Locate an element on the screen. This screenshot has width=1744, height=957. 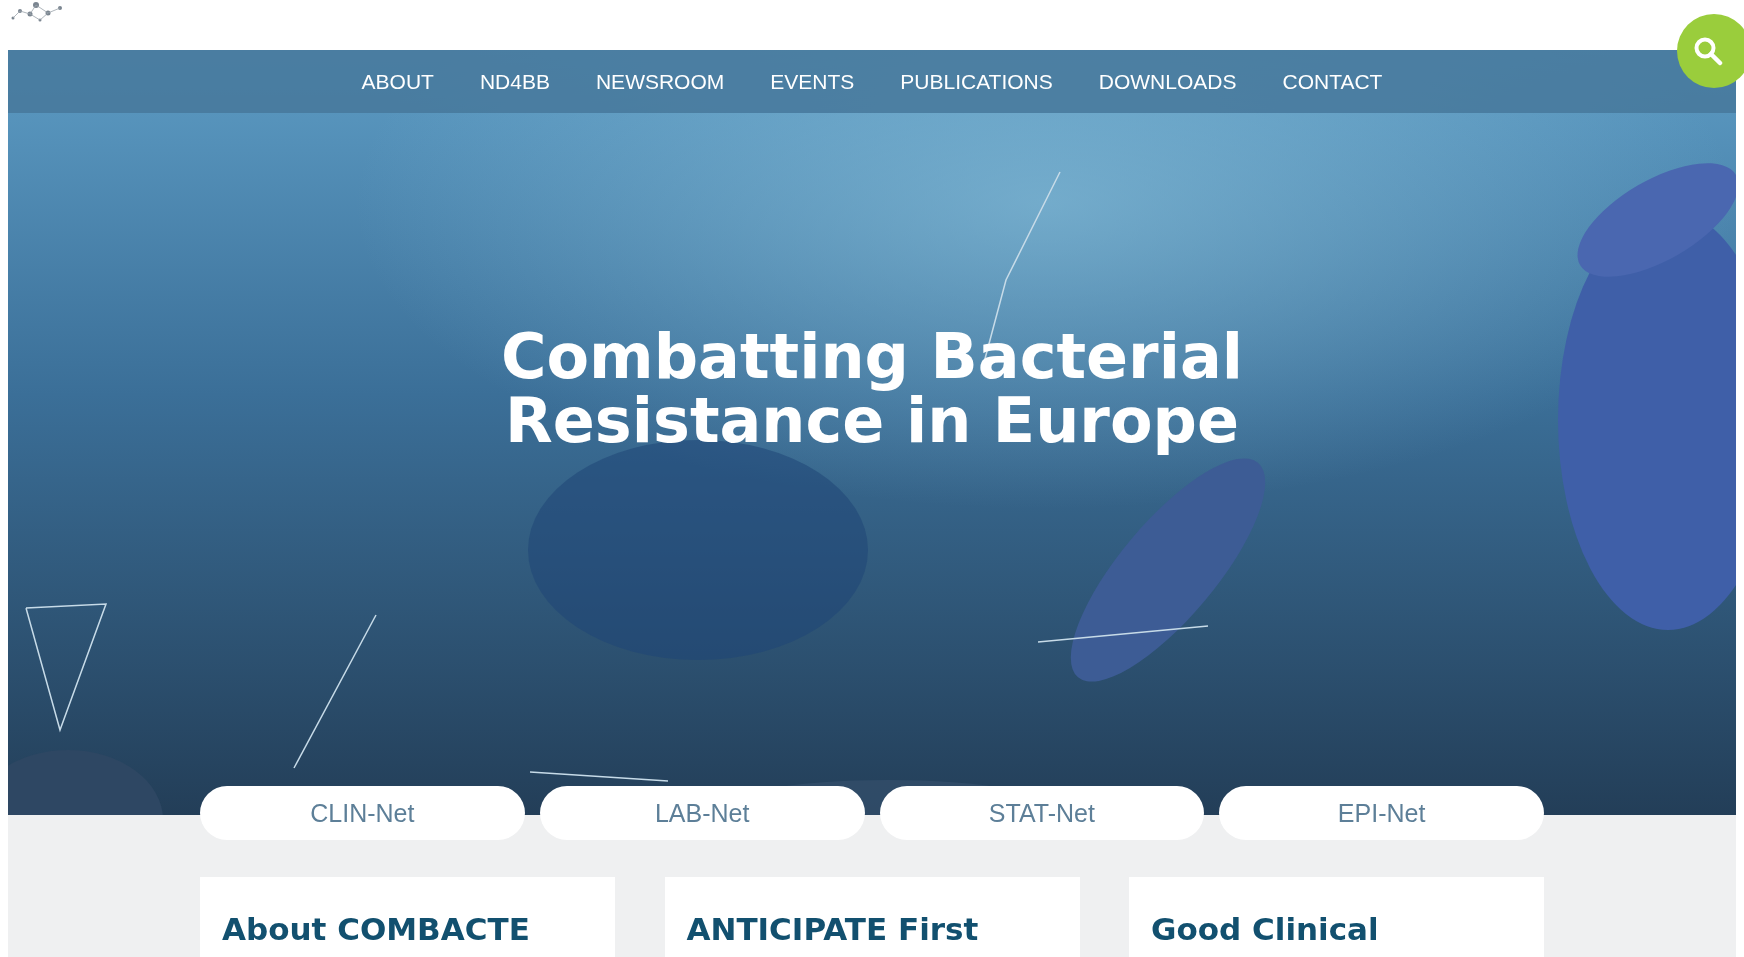
network-tab: EPI-Net is located at coordinates (1381, 813).